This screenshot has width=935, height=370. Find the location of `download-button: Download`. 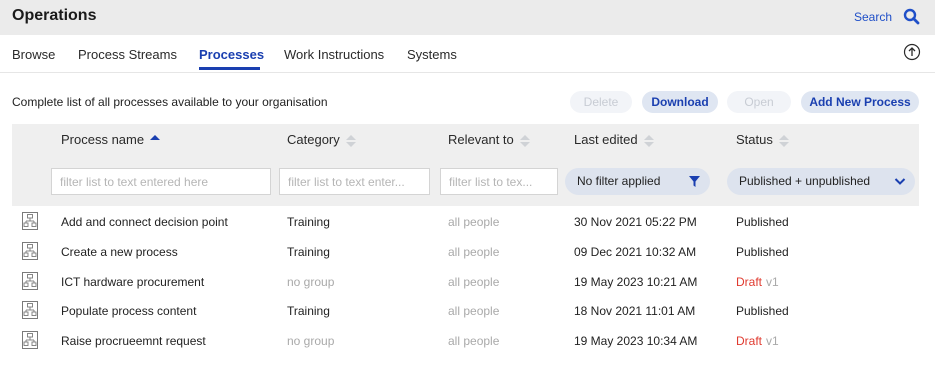

download-button: Download is located at coordinates (680, 102).